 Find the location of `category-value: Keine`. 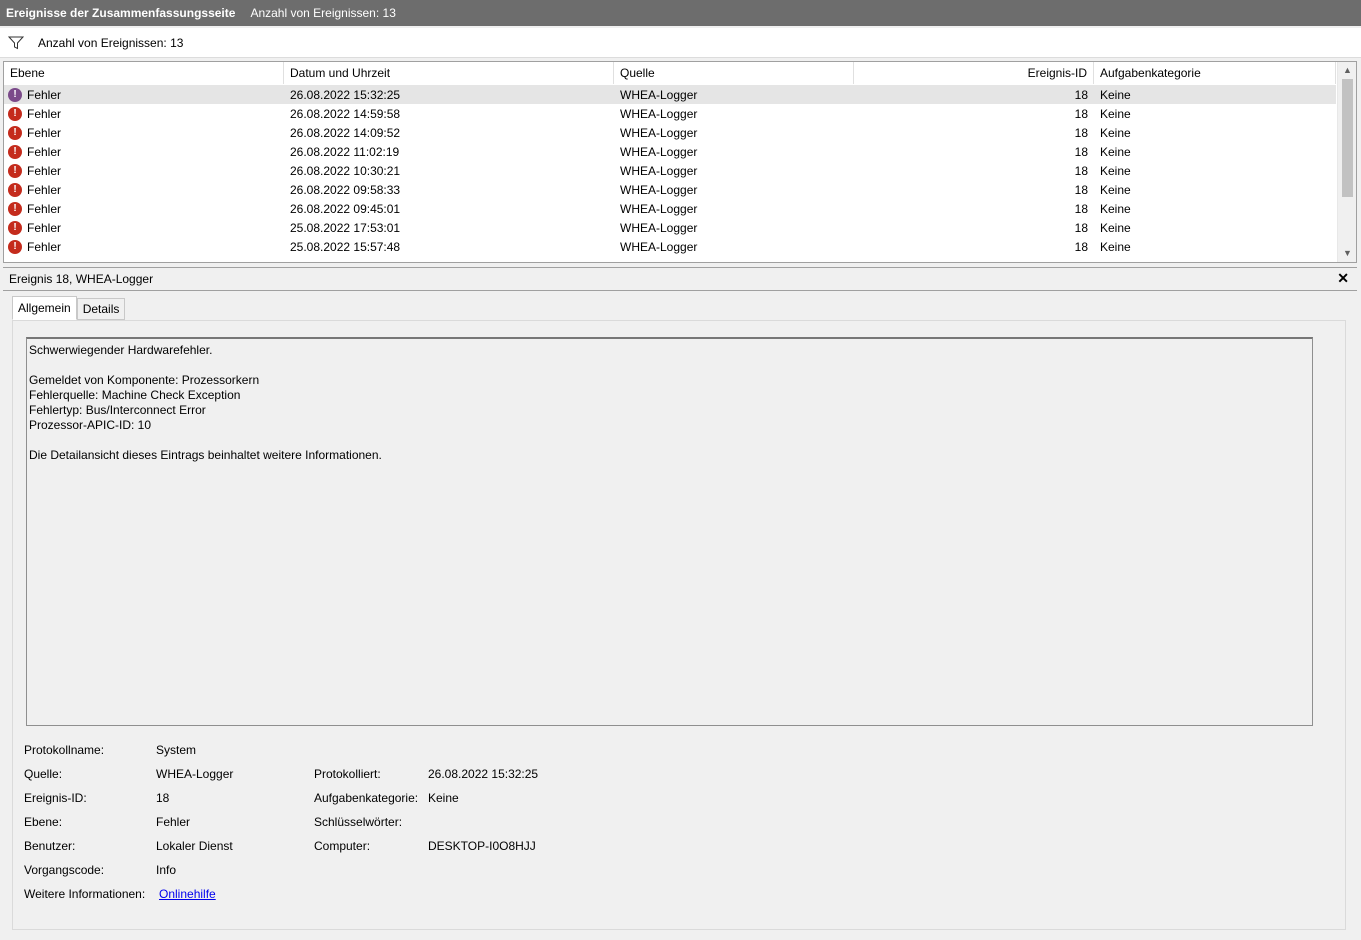

category-value: Keine is located at coordinates (443, 798).